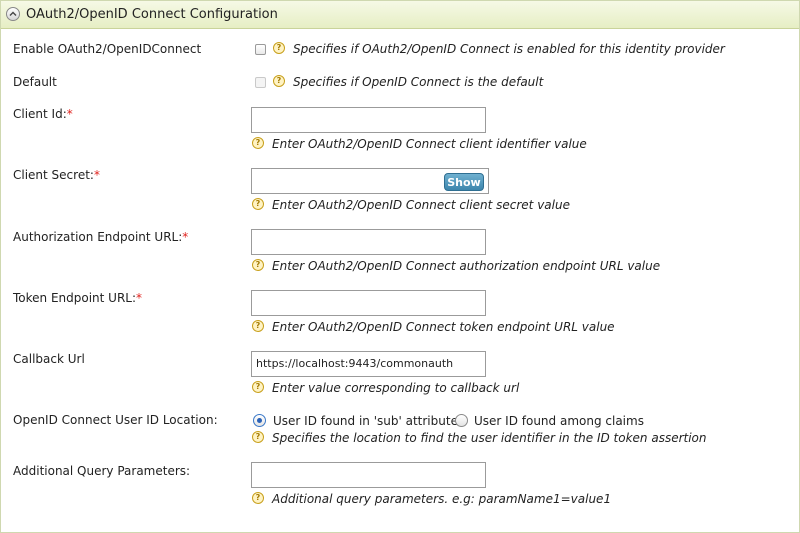 The width and height of the screenshot is (800, 533). I want to click on token-endpoint-label: Token Endpoint URL:*, so click(78, 298).